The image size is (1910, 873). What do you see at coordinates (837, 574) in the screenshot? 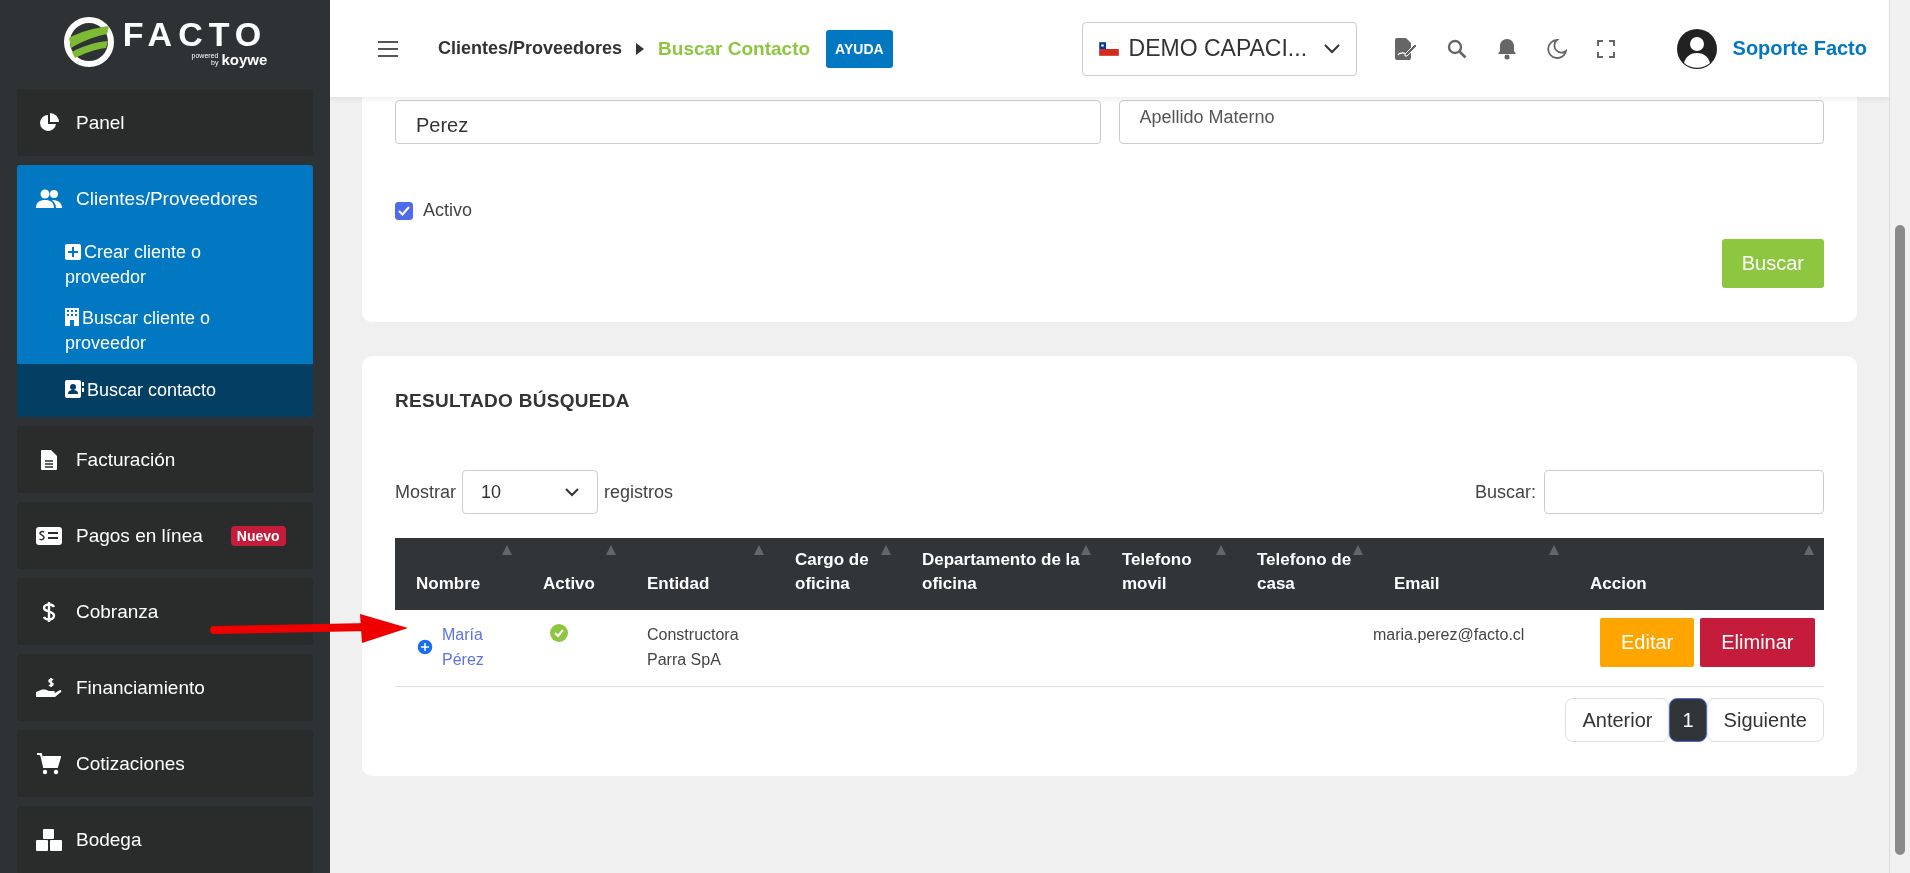
I see `column-header: Cargo de oficina` at bounding box center [837, 574].